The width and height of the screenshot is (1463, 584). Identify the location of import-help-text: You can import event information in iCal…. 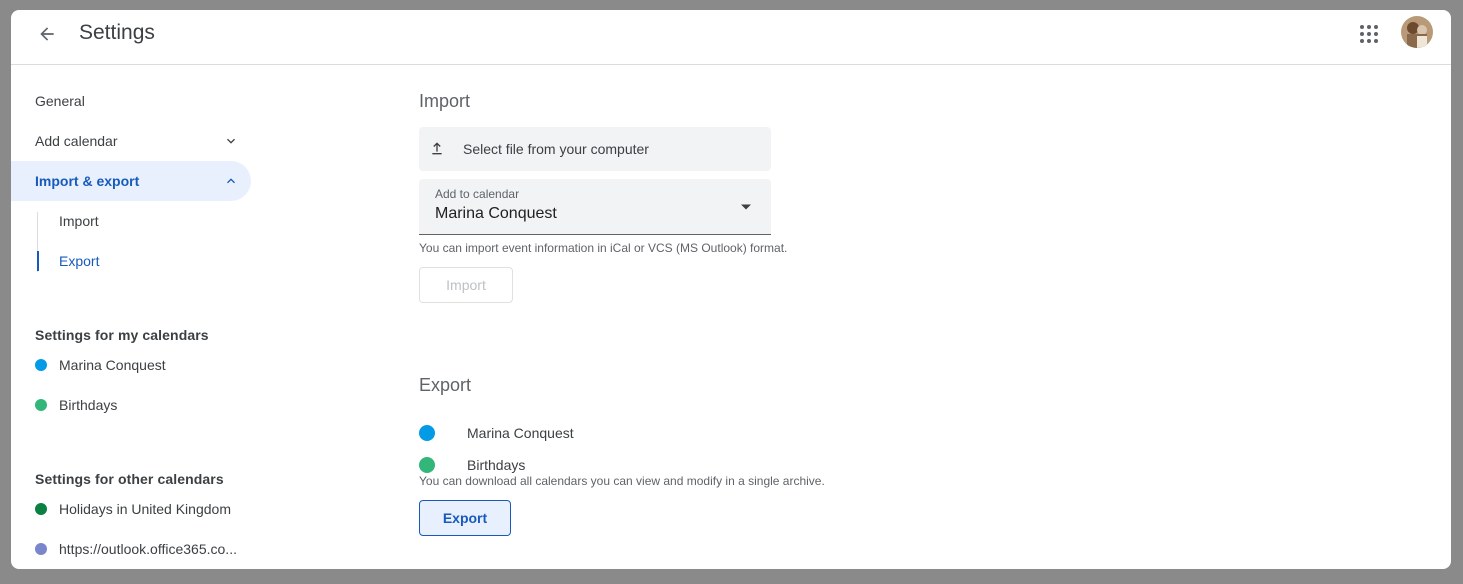
(603, 248).